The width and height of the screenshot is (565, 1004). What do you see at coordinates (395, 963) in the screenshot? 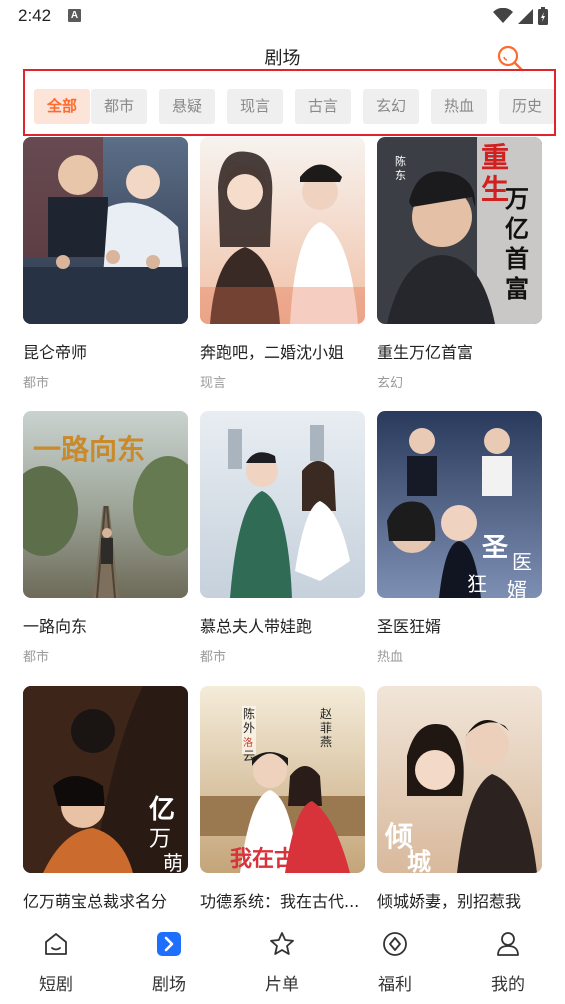
I see `tab-welfare: 福利` at bounding box center [395, 963].